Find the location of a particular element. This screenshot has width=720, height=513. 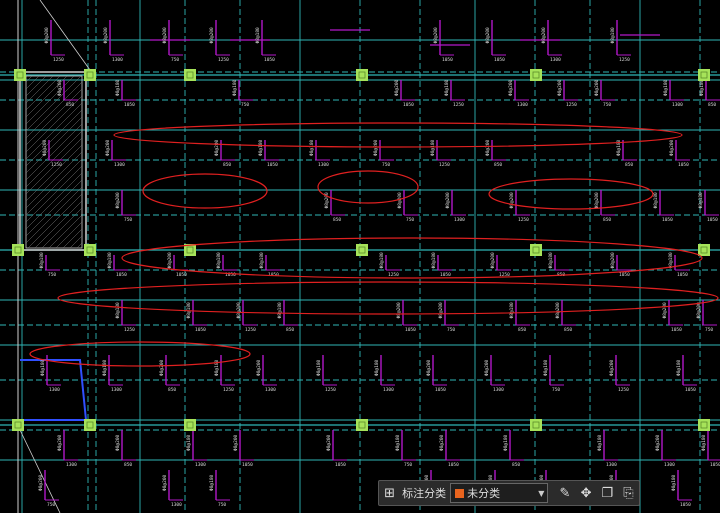

edit-icon: ✎ is located at coordinates (564, 493).